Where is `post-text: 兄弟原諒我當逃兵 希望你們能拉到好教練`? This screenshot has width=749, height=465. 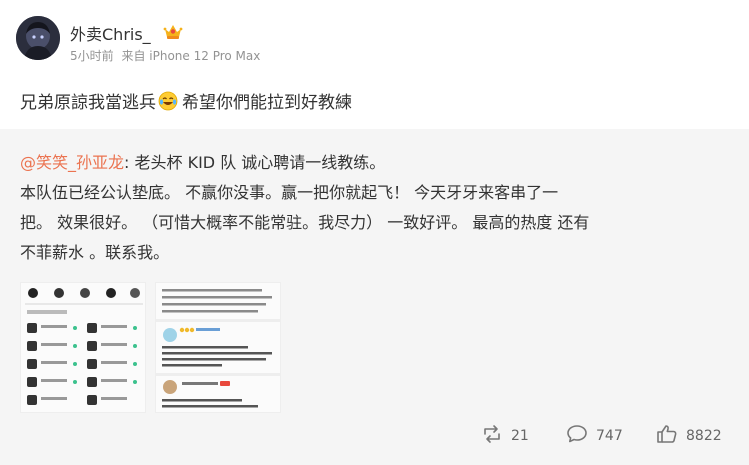 post-text: 兄弟原諒我當逃兵 希望你們能拉到好教練 is located at coordinates (186, 100).